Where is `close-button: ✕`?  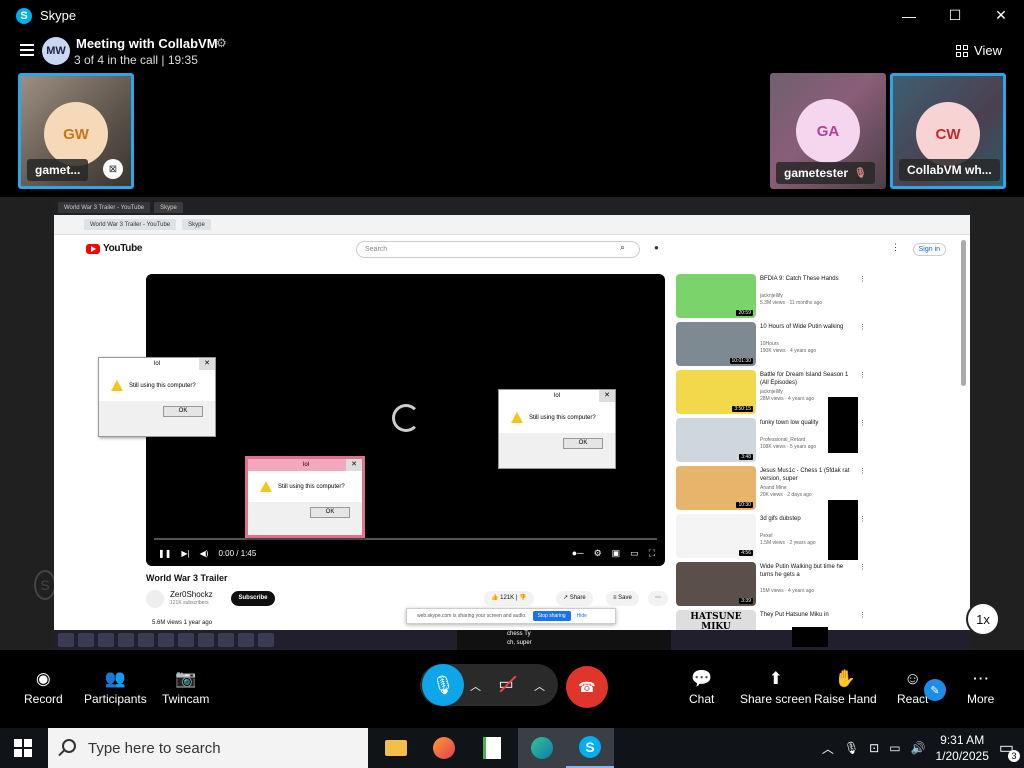
close-button: ✕ is located at coordinates (1001, 15).